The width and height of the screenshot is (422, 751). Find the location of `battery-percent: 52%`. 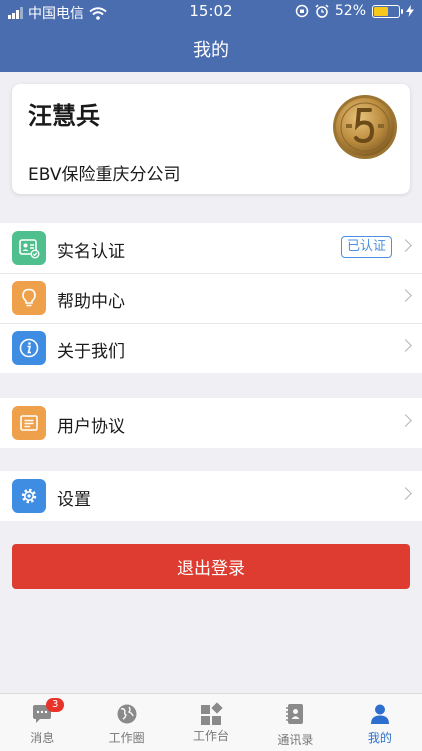

battery-percent: 52% is located at coordinates (350, 11).